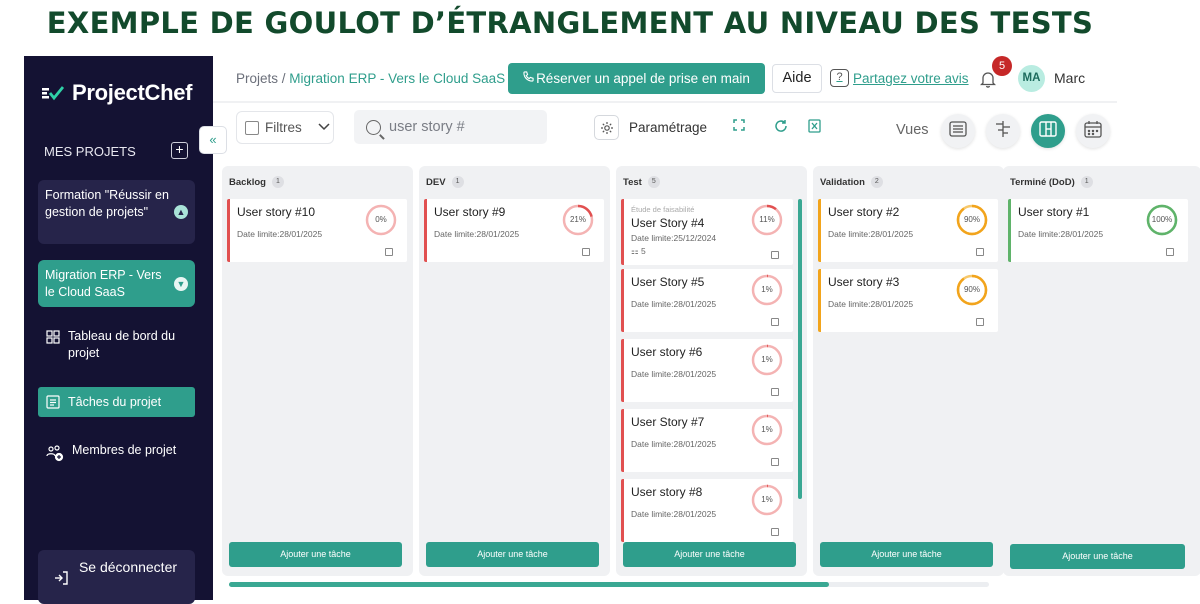 This screenshot has height=604, width=1200. I want to click on task-card: User story #6 Date limite:28/01/2025 1%, so click(707, 370).